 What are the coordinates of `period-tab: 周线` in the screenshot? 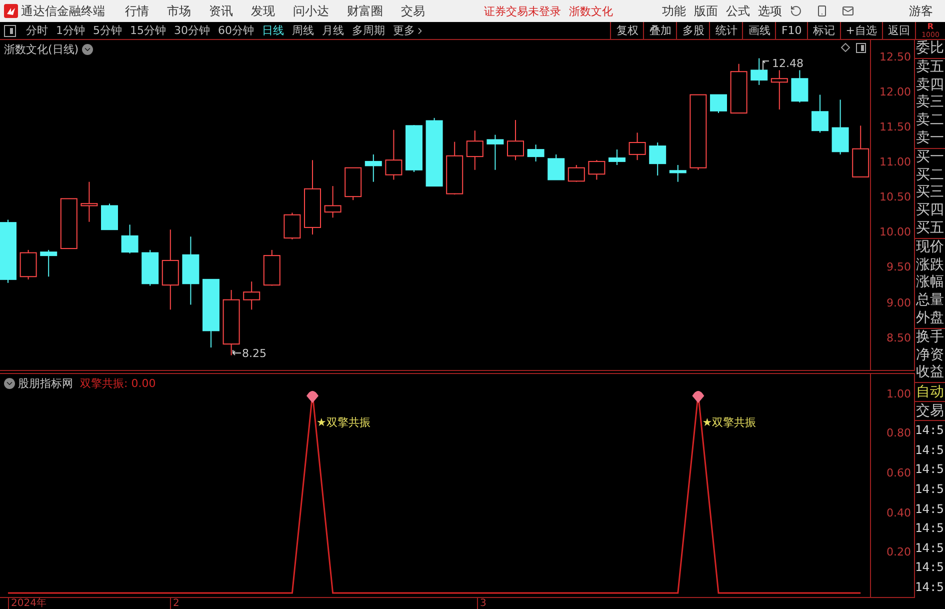 It's located at (303, 30).